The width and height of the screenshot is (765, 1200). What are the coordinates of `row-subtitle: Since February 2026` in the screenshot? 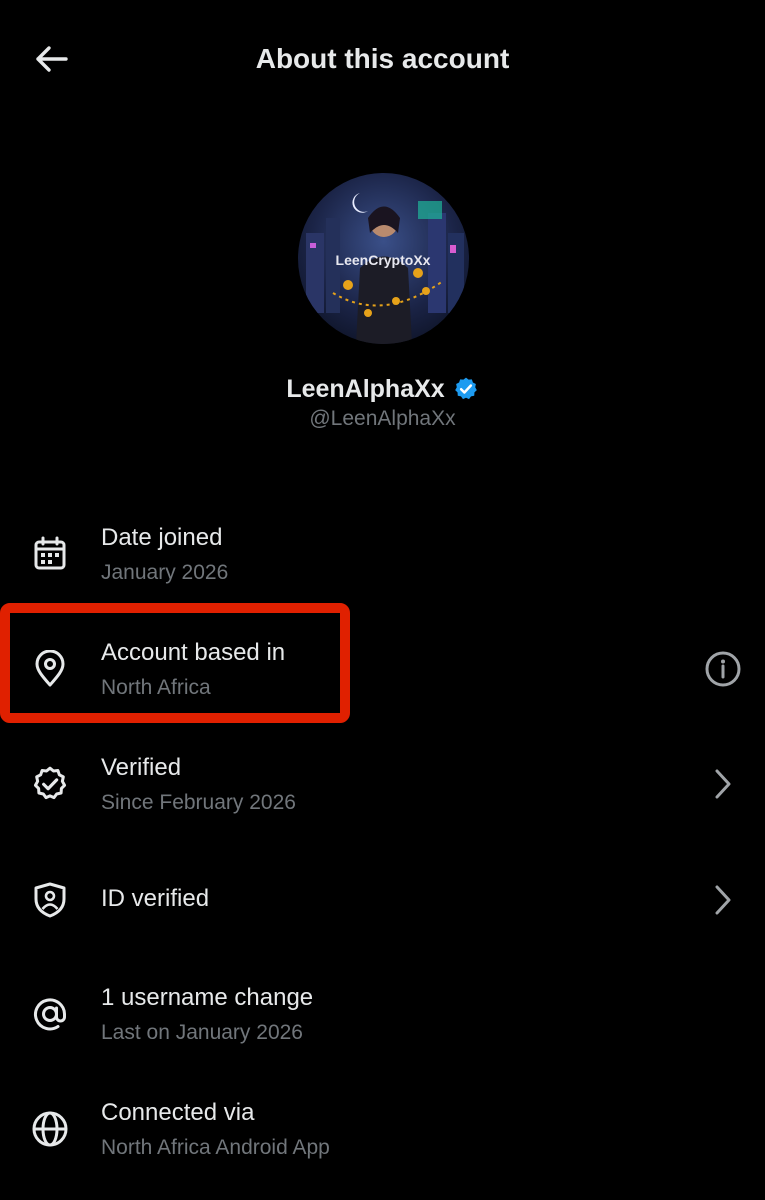 It's located at (198, 802).